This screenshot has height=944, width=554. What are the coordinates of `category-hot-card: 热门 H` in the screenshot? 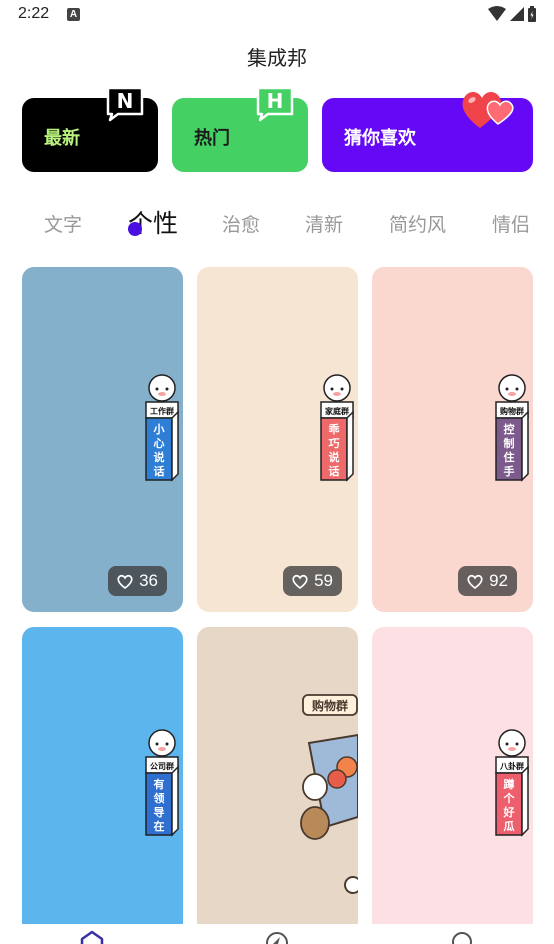 It's located at (240, 129).